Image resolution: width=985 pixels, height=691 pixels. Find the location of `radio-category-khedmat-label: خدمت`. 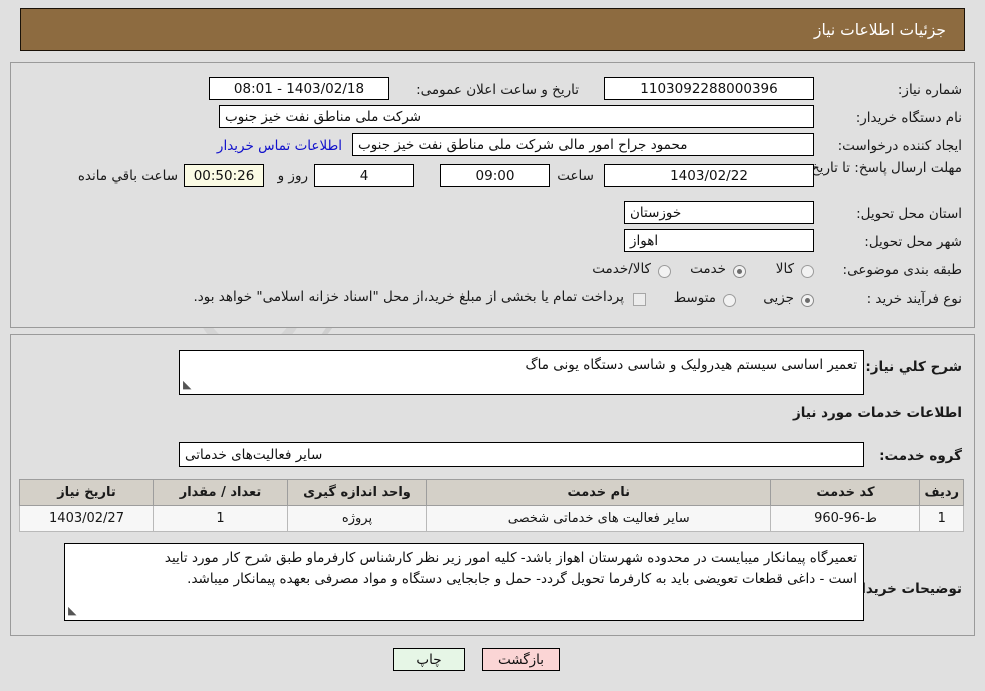

radio-category-khedmat-label: خدمت is located at coordinates (708, 269).